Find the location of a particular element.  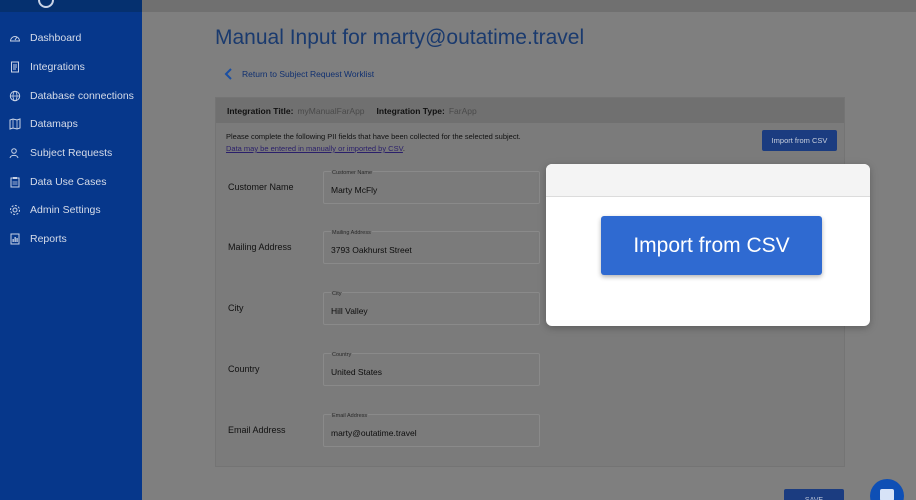

field-value: 3793 Oakhurst Street is located at coordinates (371, 250).